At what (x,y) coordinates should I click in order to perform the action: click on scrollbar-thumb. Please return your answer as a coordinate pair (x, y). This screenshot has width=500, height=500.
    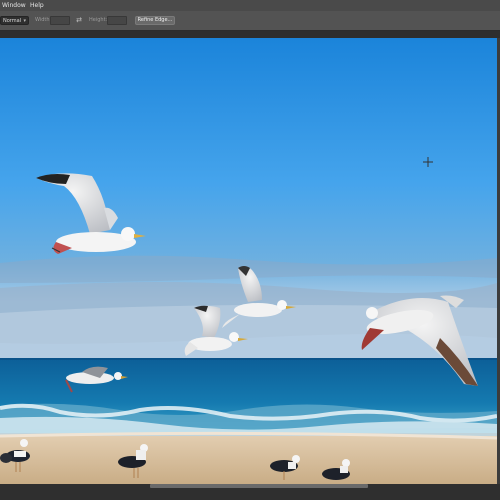
    Looking at the image, I should click on (259, 486).